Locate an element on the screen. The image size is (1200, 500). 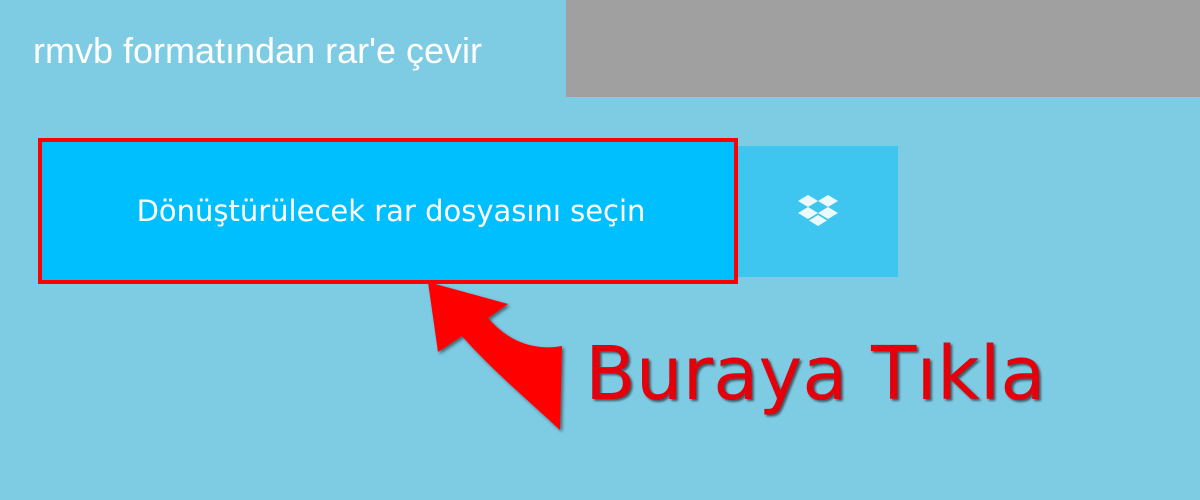
curved-arrow-icon is located at coordinates (505, 364).